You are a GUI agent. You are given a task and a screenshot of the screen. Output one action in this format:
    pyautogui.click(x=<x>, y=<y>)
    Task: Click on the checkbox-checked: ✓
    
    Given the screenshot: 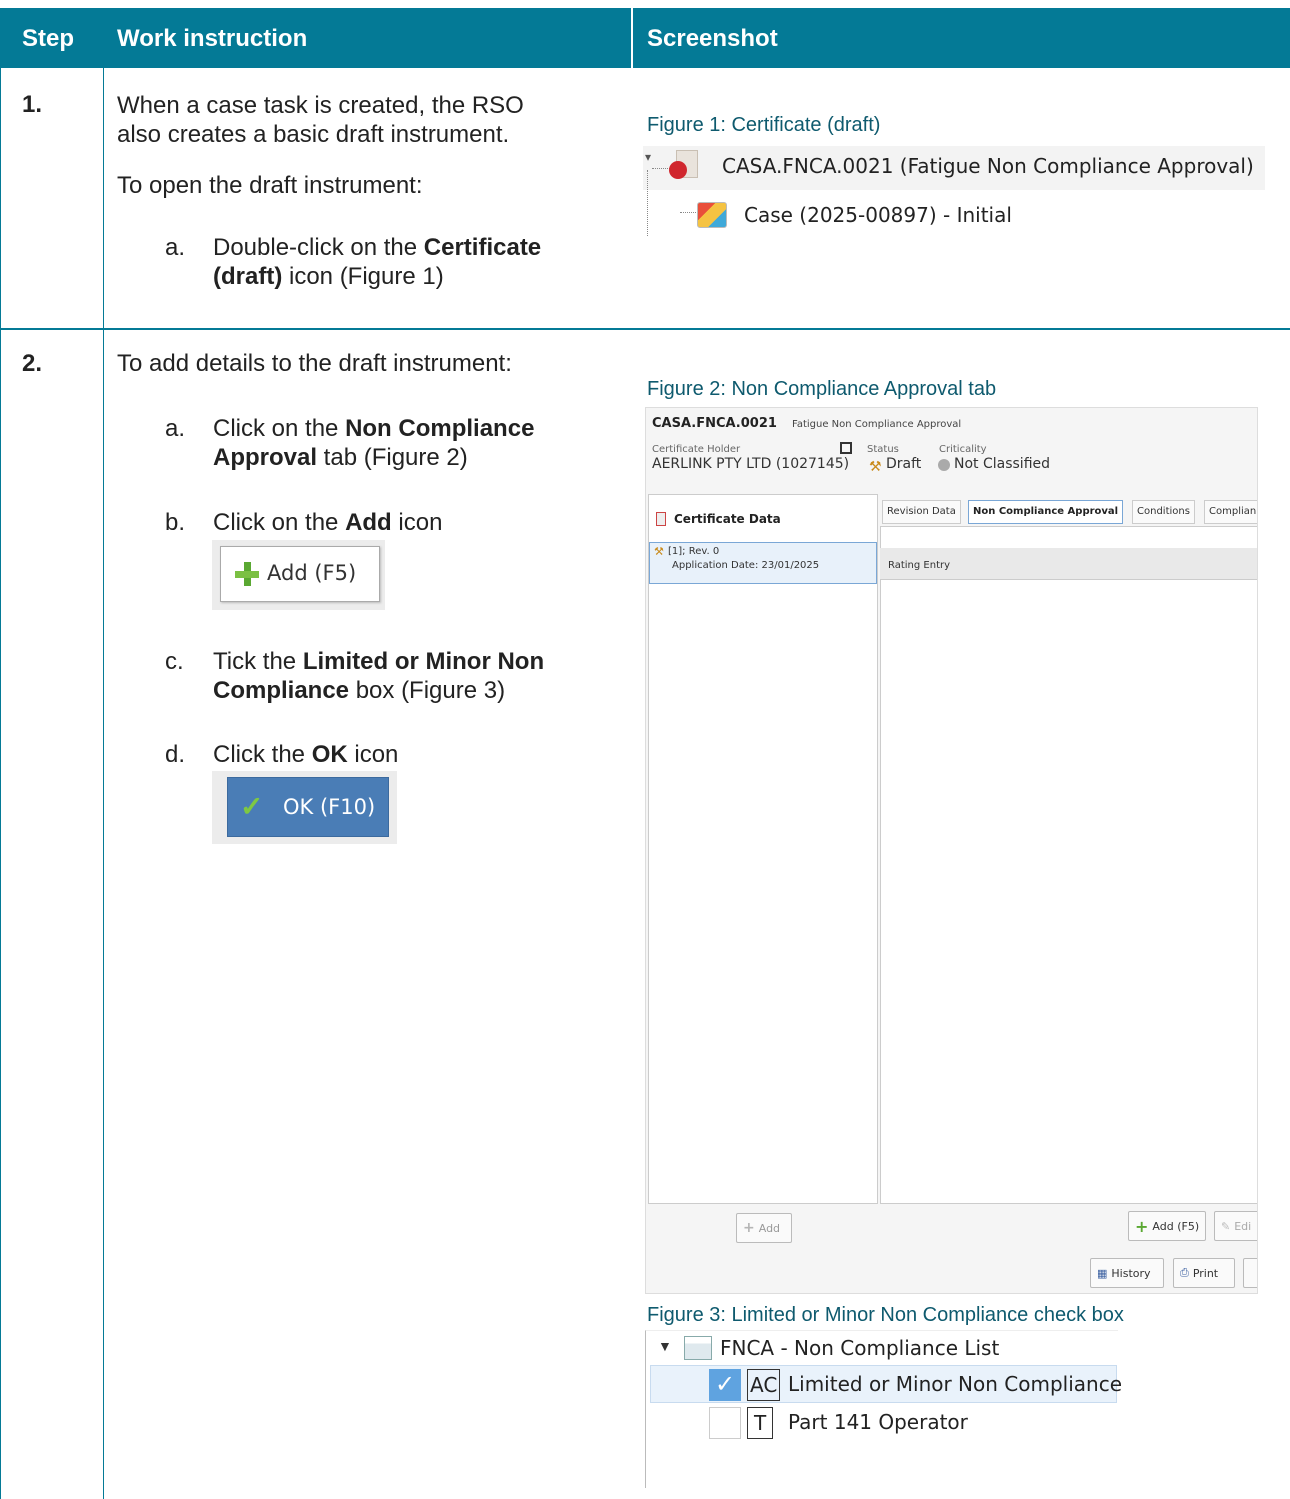 What is the action you would take?
    pyautogui.click(x=725, y=1385)
    